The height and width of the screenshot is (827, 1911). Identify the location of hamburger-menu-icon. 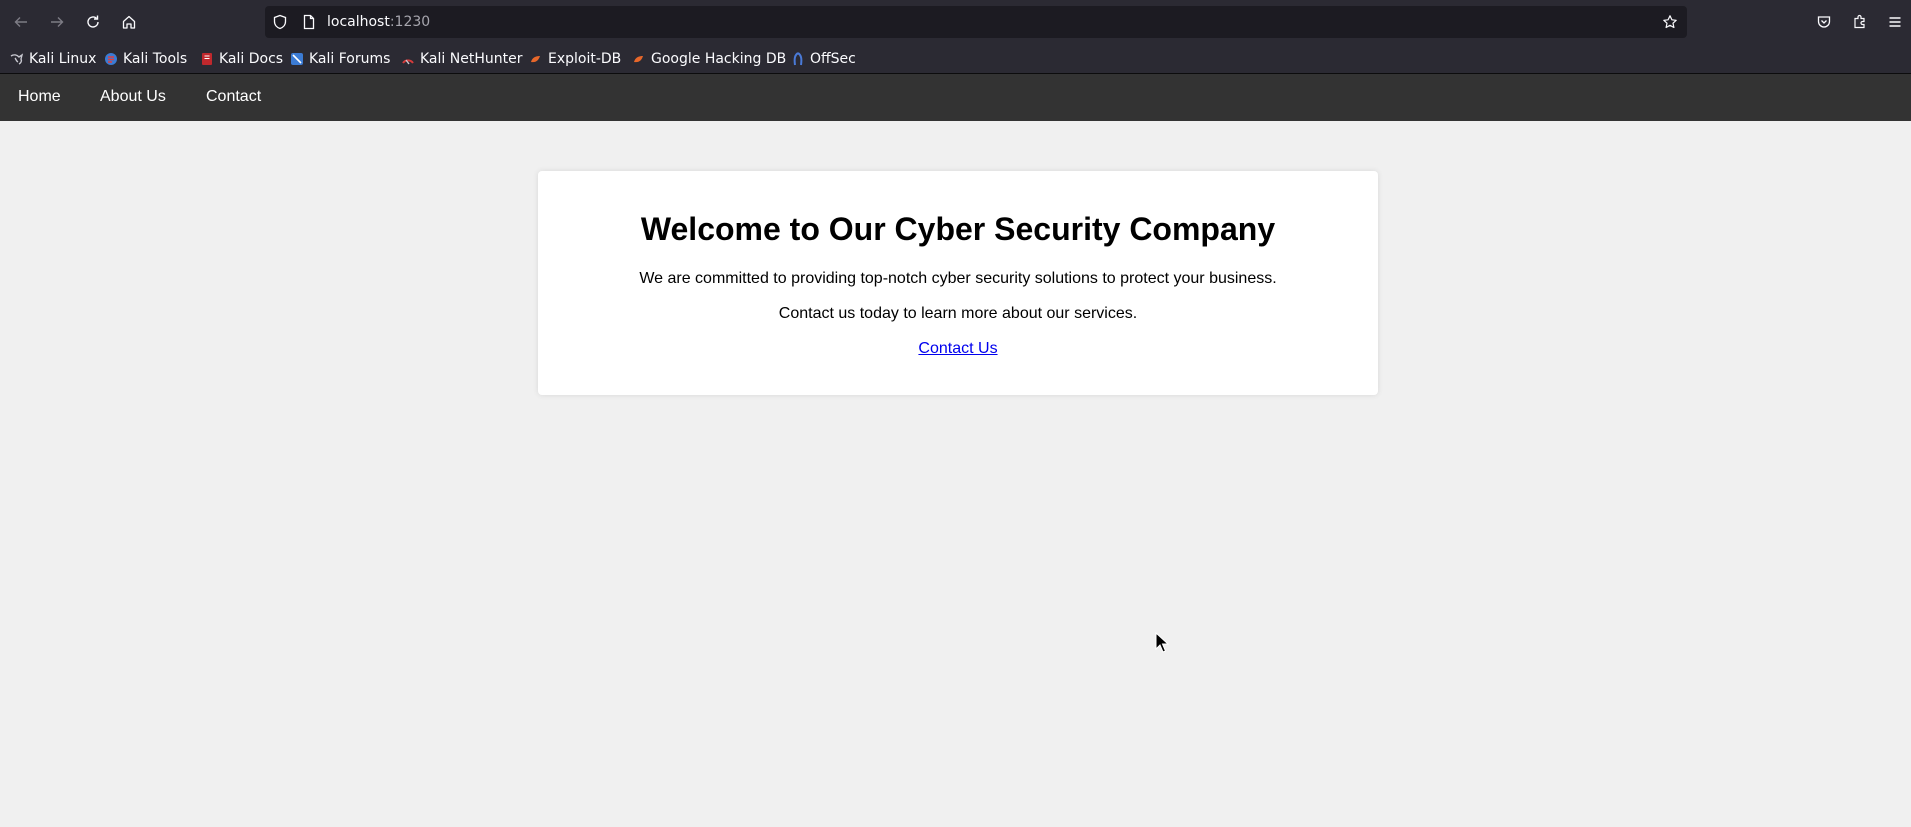
(1895, 22).